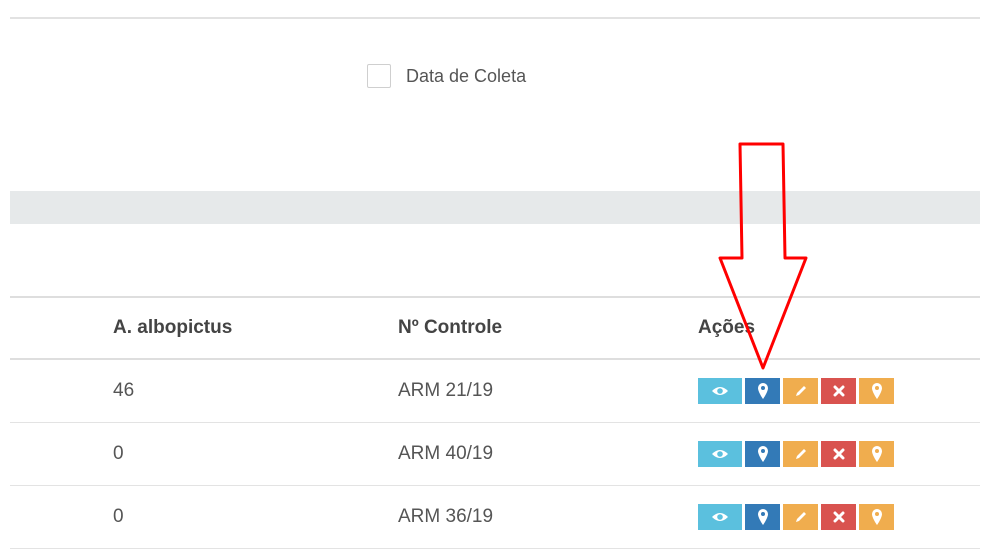 Image resolution: width=982 pixels, height=549 pixels. I want to click on date-filter: Data de Coleta, so click(446, 76).